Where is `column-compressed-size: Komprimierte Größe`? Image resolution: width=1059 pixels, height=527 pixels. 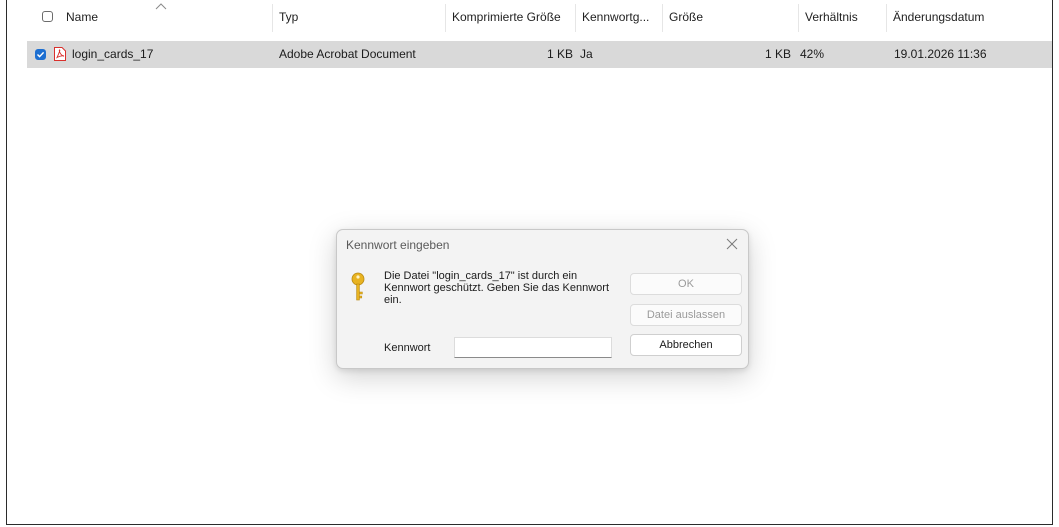
column-compressed-size: Komprimierte Größe is located at coordinates (510, 17).